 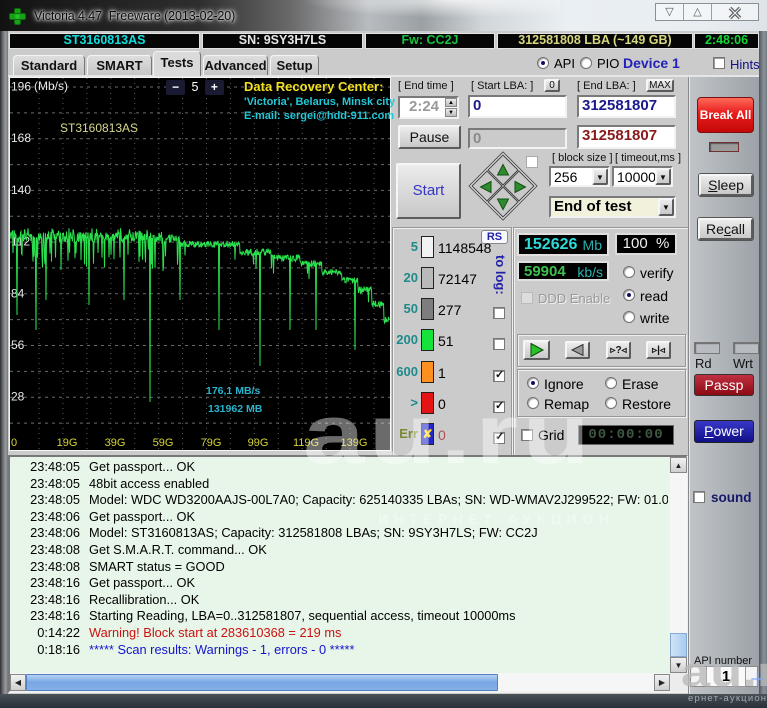 What do you see at coordinates (21, 87) in the screenshot?
I see `svg-text: 196` at bounding box center [21, 87].